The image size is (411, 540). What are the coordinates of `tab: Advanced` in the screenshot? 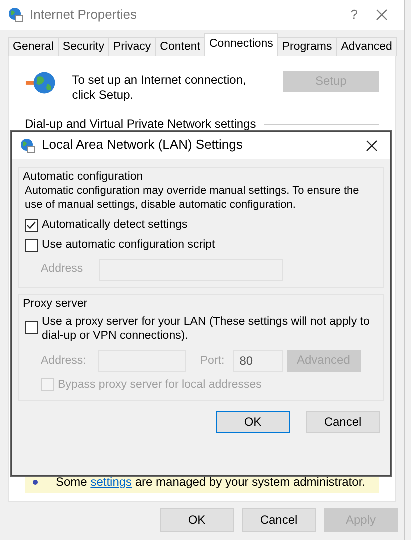 It's located at (367, 46).